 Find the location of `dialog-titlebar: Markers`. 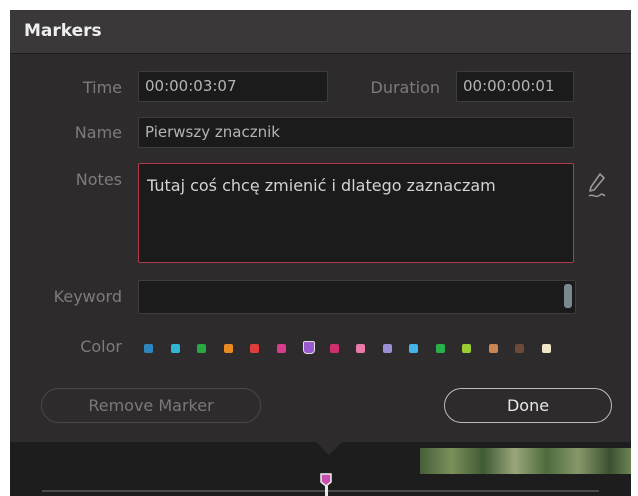

dialog-titlebar: Markers is located at coordinates (320, 32).